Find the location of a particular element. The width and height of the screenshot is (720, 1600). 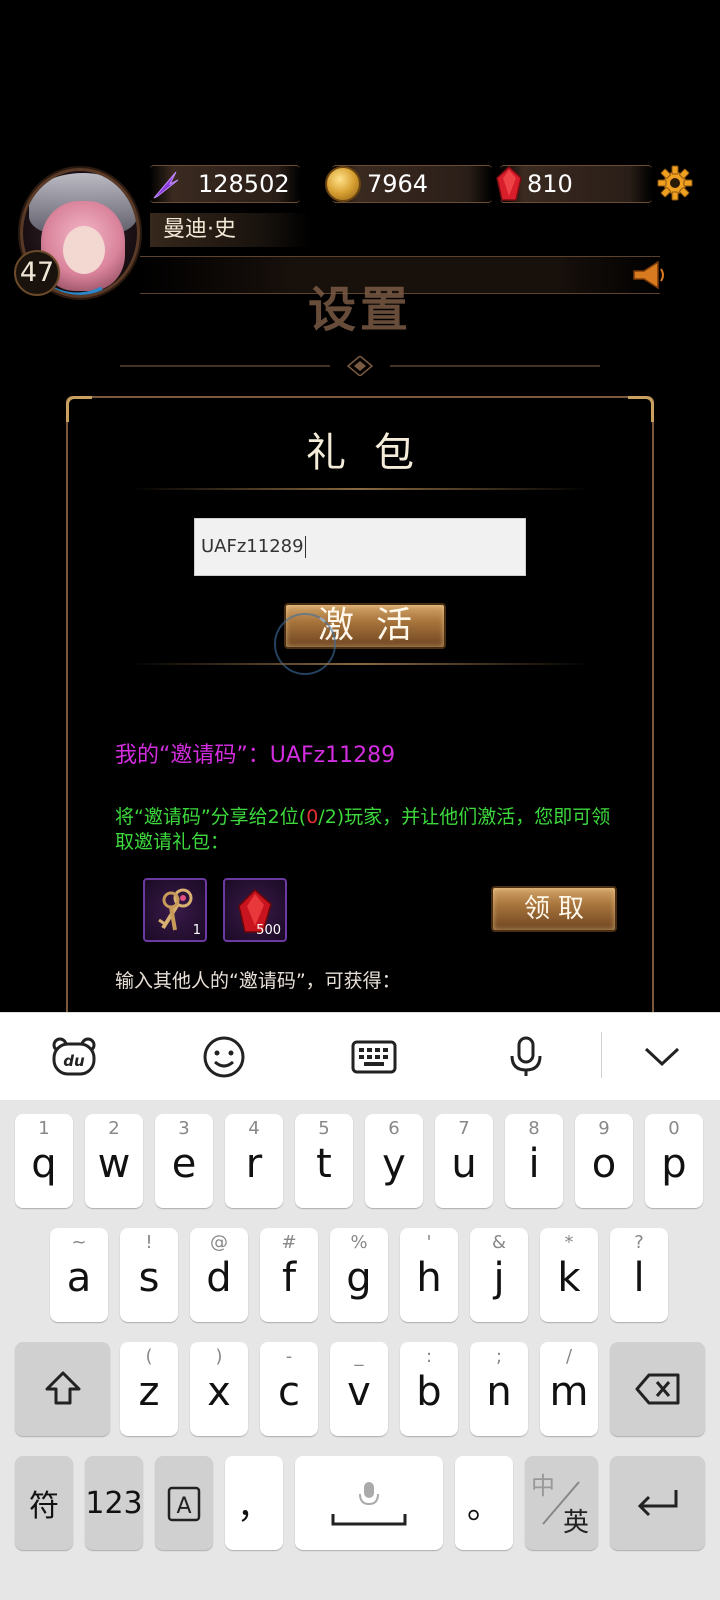

title-separator is located at coordinates (360, 489).